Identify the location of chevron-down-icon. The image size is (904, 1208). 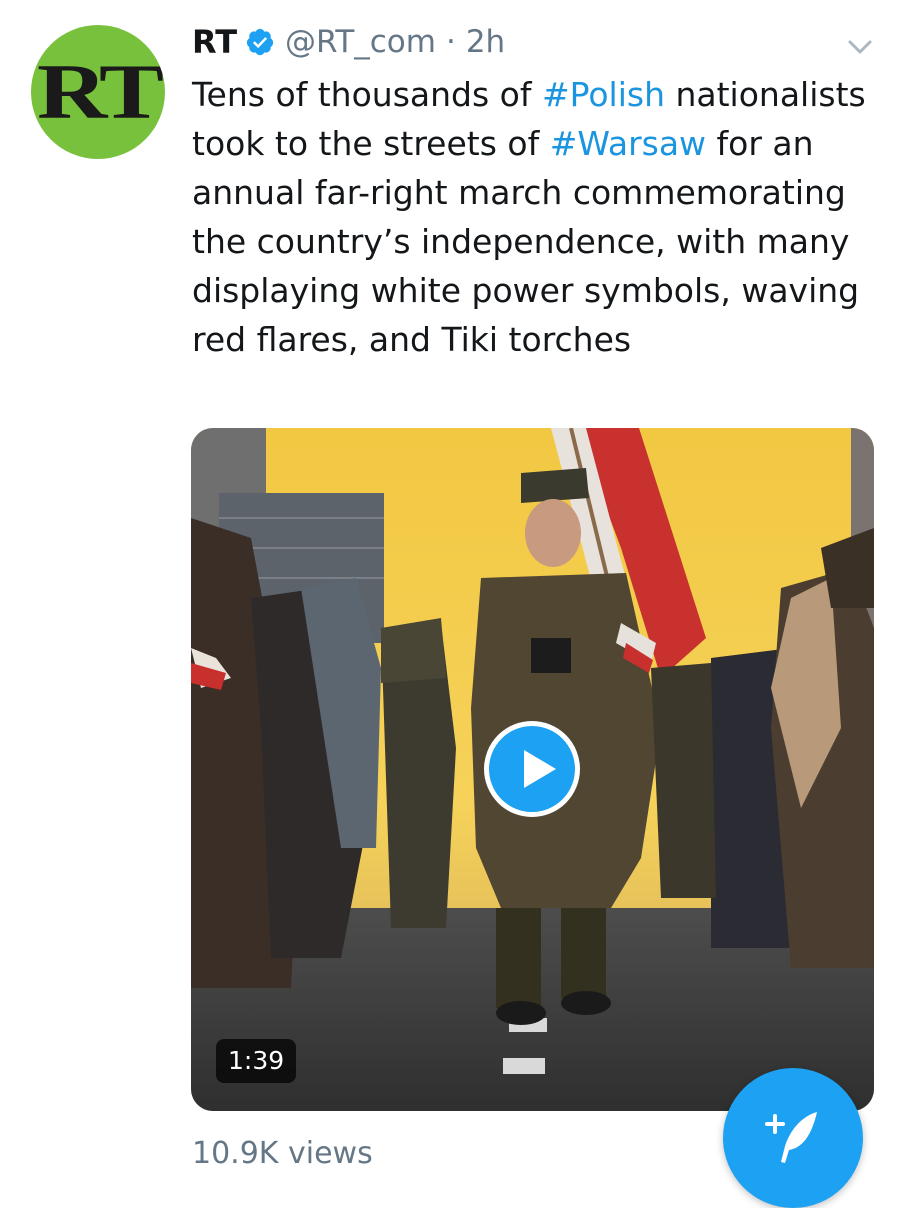
(860, 47).